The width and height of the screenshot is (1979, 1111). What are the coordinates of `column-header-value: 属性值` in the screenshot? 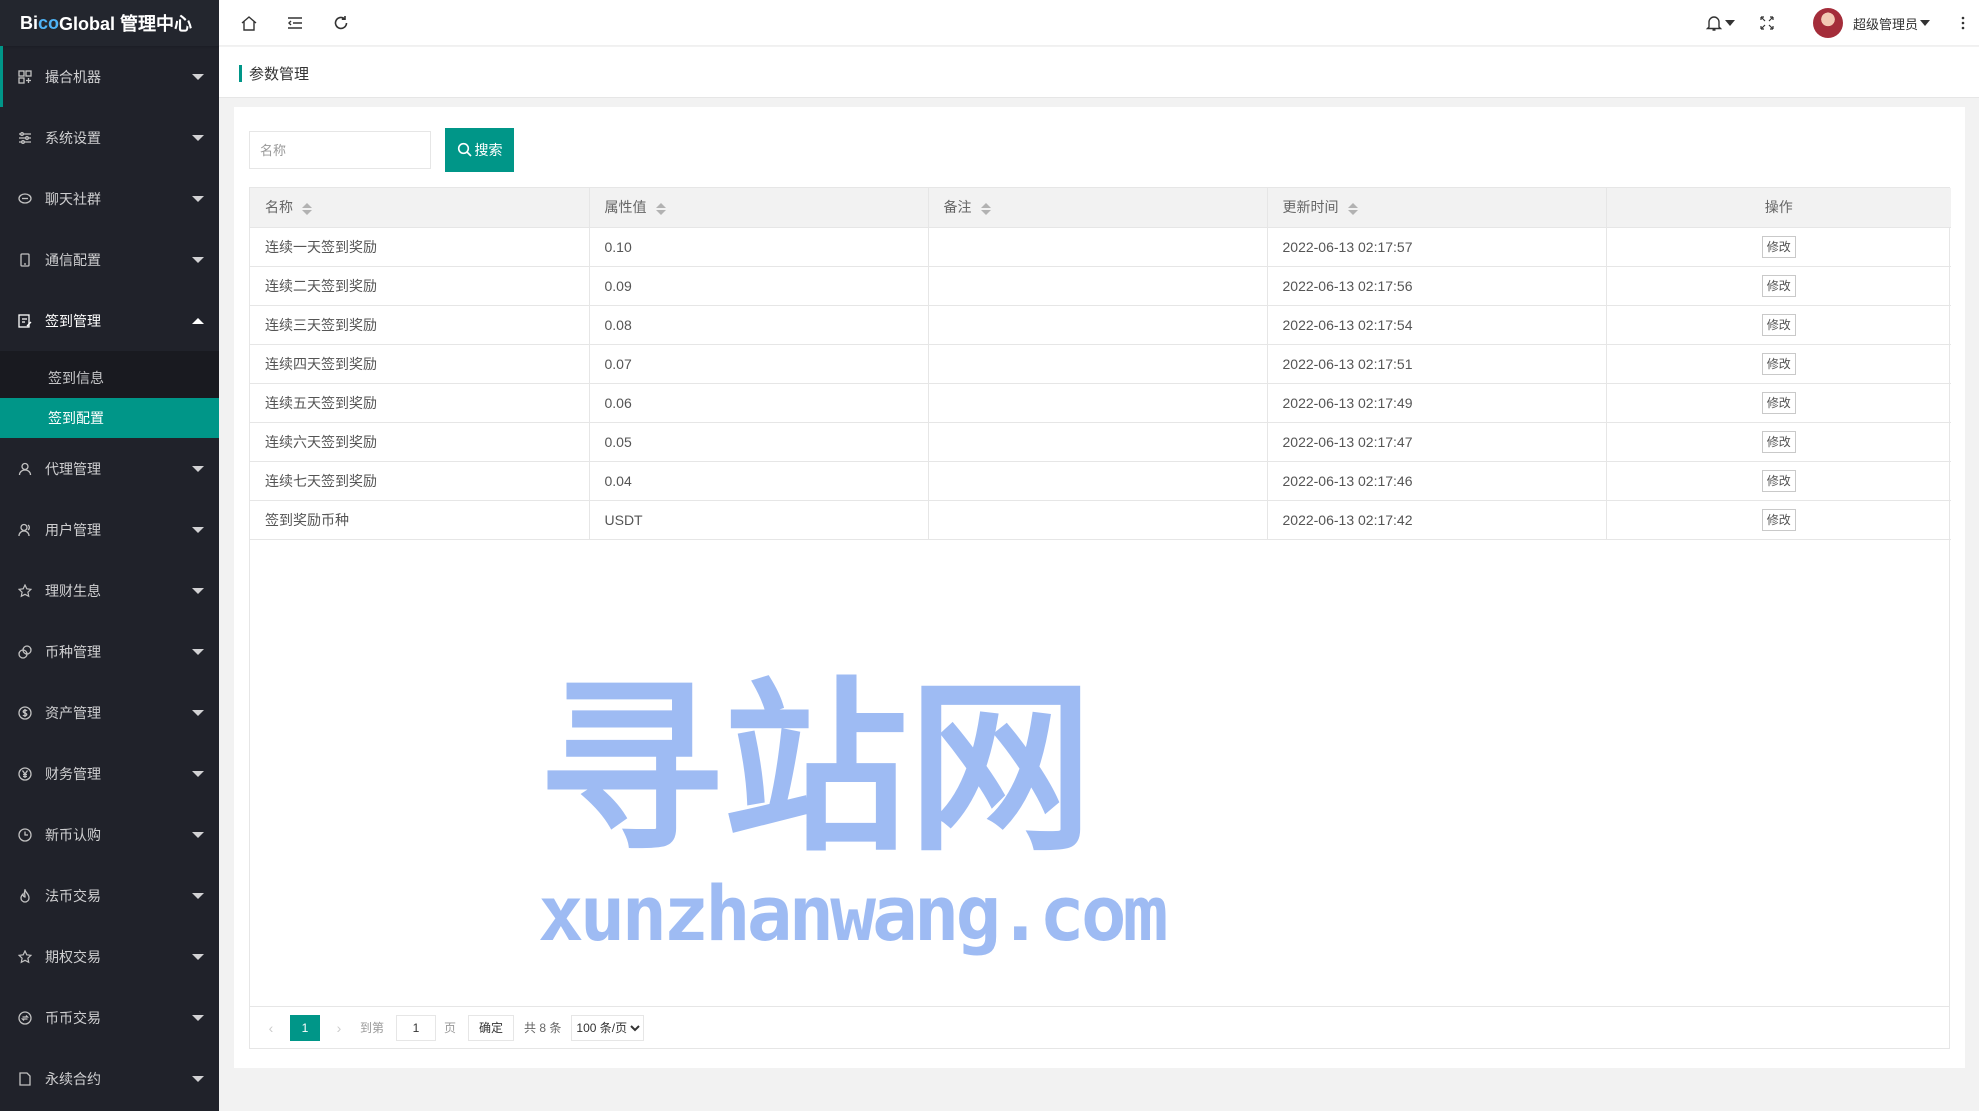 It's located at (759, 208).